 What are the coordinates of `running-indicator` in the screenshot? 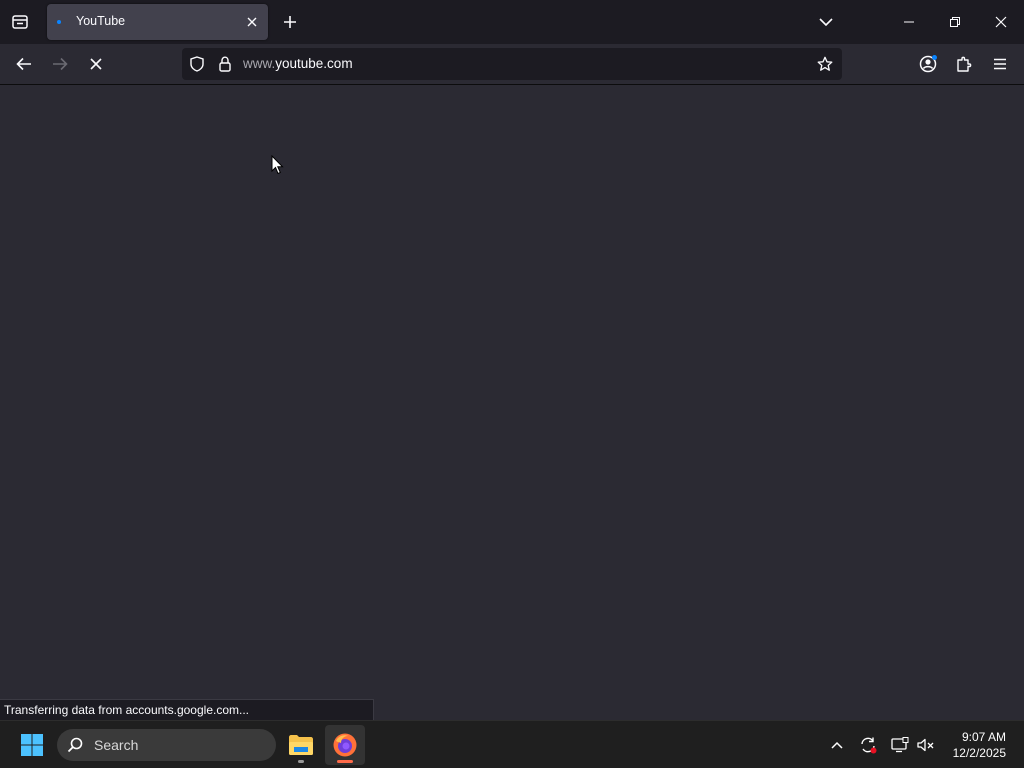 It's located at (301, 761).